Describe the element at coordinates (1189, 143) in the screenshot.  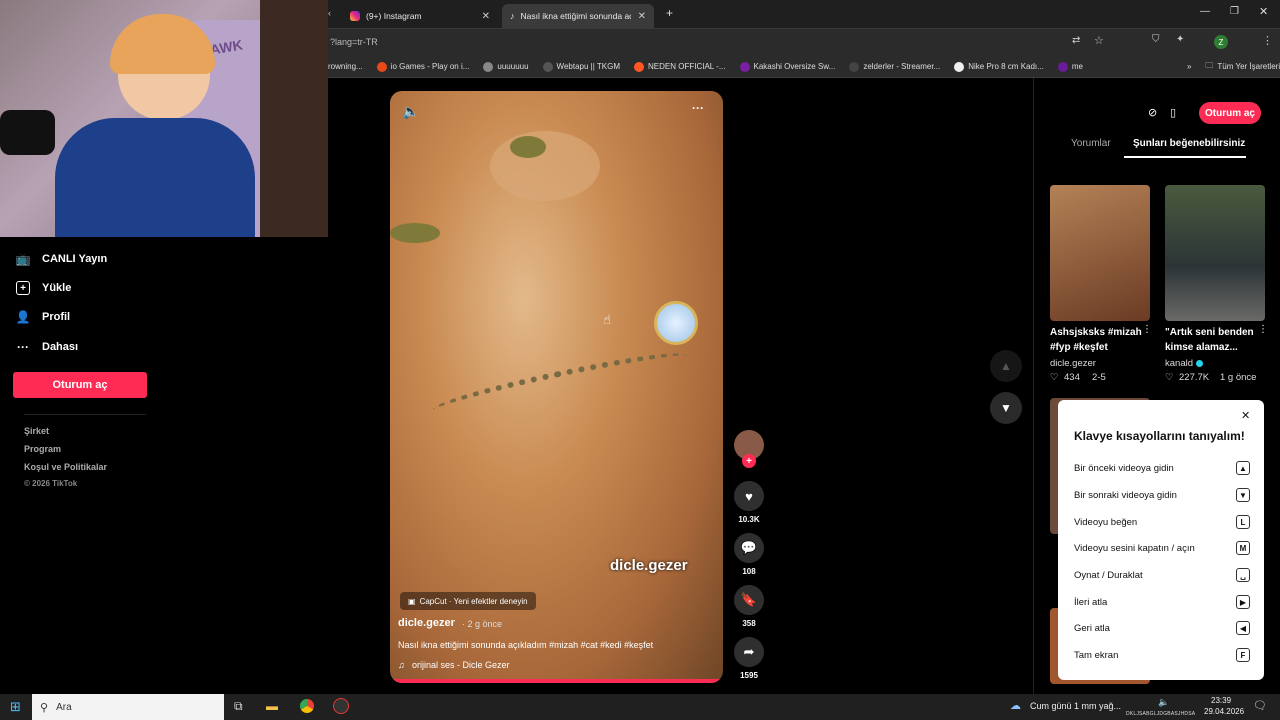
I see `tab-recommended: Şunları beğenebilirsiniz` at that location.